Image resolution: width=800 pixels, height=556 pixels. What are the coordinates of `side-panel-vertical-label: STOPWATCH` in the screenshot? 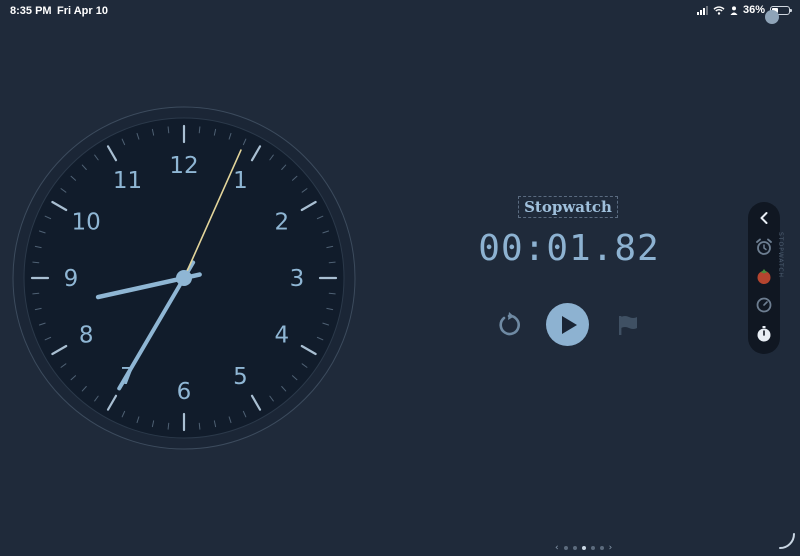 It's located at (780, 255).